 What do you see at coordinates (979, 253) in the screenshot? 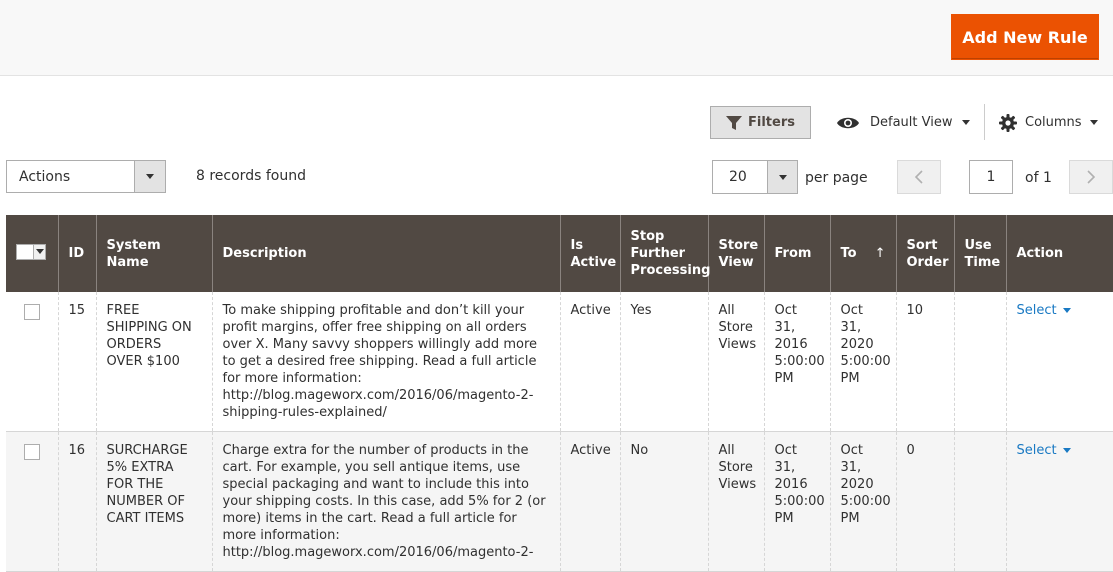
I see `column-header-use-time: Use Time` at bounding box center [979, 253].